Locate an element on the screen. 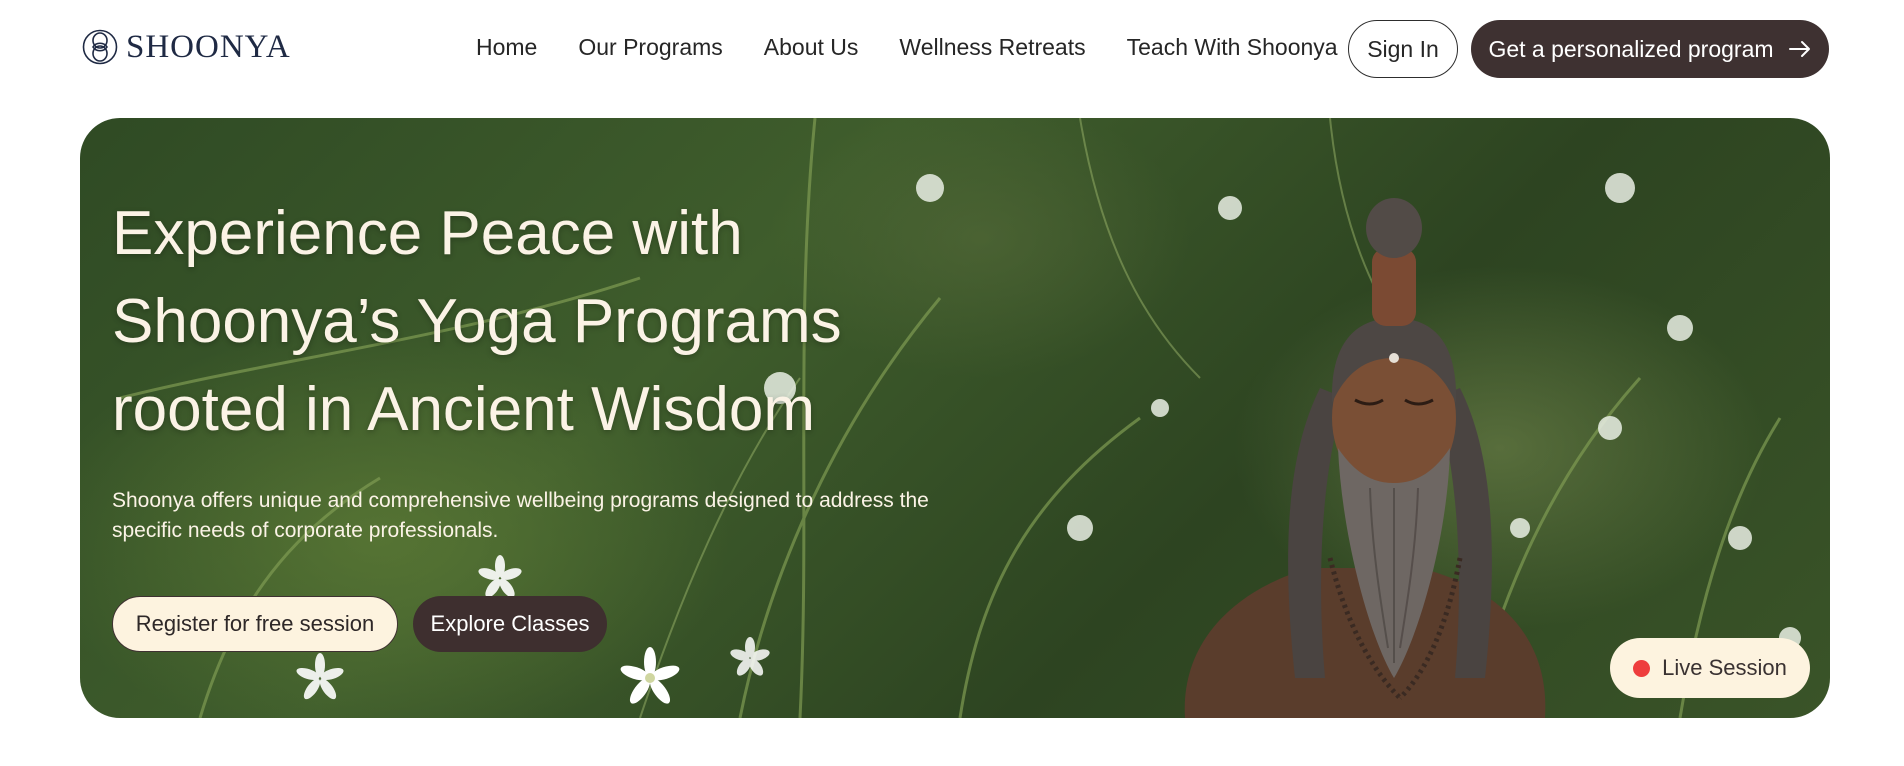 The height and width of the screenshot is (766, 1904). register-free-session-button: Register for free session is located at coordinates (255, 624).